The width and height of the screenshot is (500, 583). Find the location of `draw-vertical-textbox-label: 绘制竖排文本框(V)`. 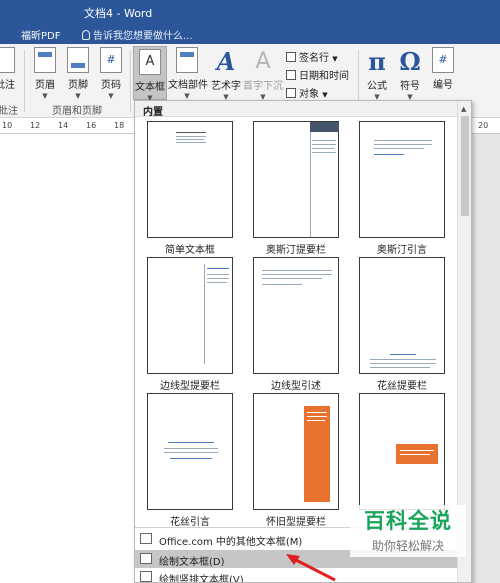

draw-vertical-textbox-label: 绘制竖排文本框(V) is located at coordinates (201, 579).